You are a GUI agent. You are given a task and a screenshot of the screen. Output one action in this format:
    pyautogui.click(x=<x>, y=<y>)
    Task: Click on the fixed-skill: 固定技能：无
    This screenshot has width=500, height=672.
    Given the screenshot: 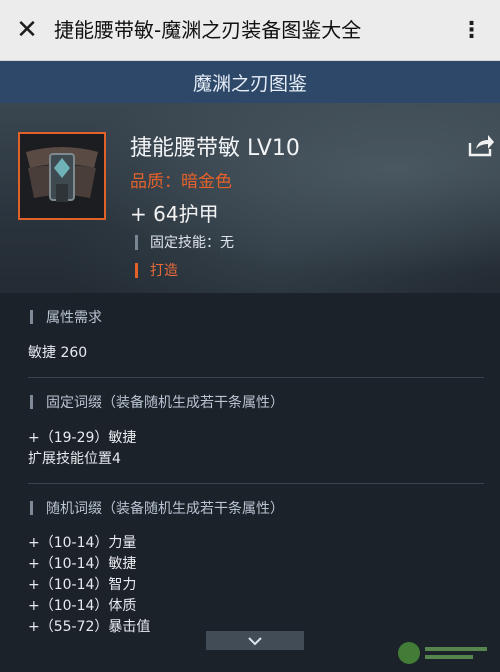 What is the action you would take?
    pyautogui.click(x=184, y=242)
    